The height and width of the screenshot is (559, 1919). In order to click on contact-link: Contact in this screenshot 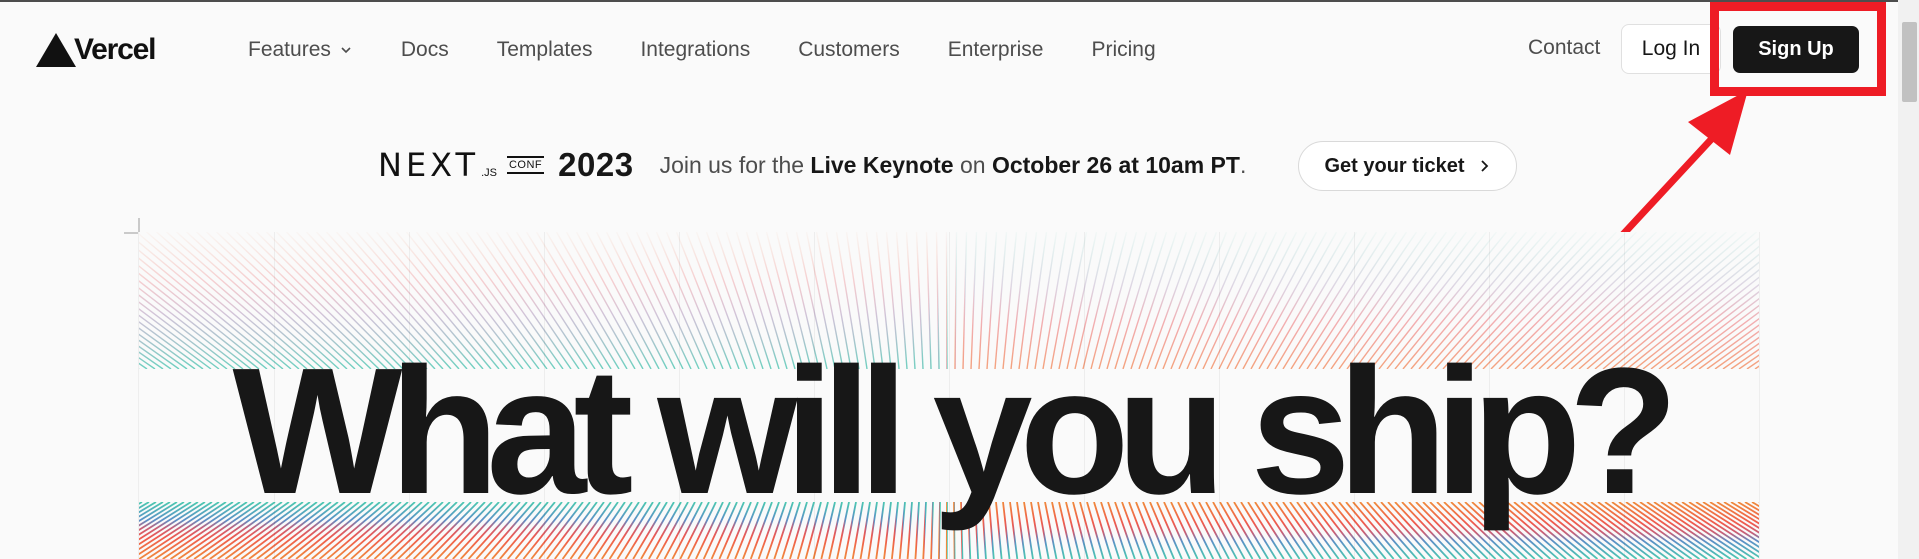, I will do `click(1564, 48)`.